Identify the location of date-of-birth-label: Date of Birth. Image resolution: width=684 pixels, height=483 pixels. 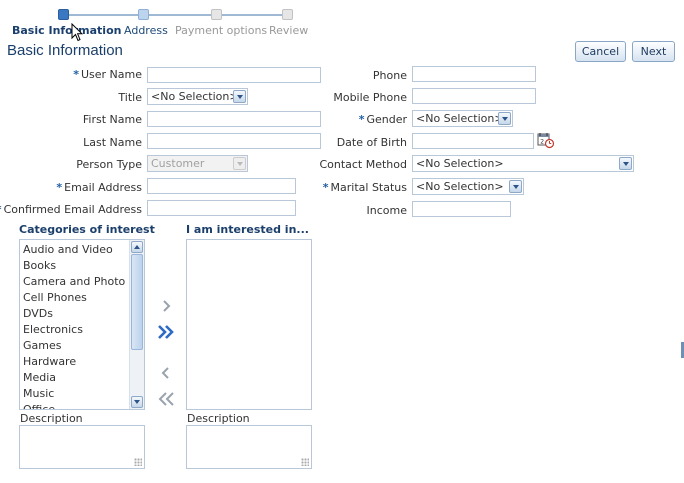
(371, 142).